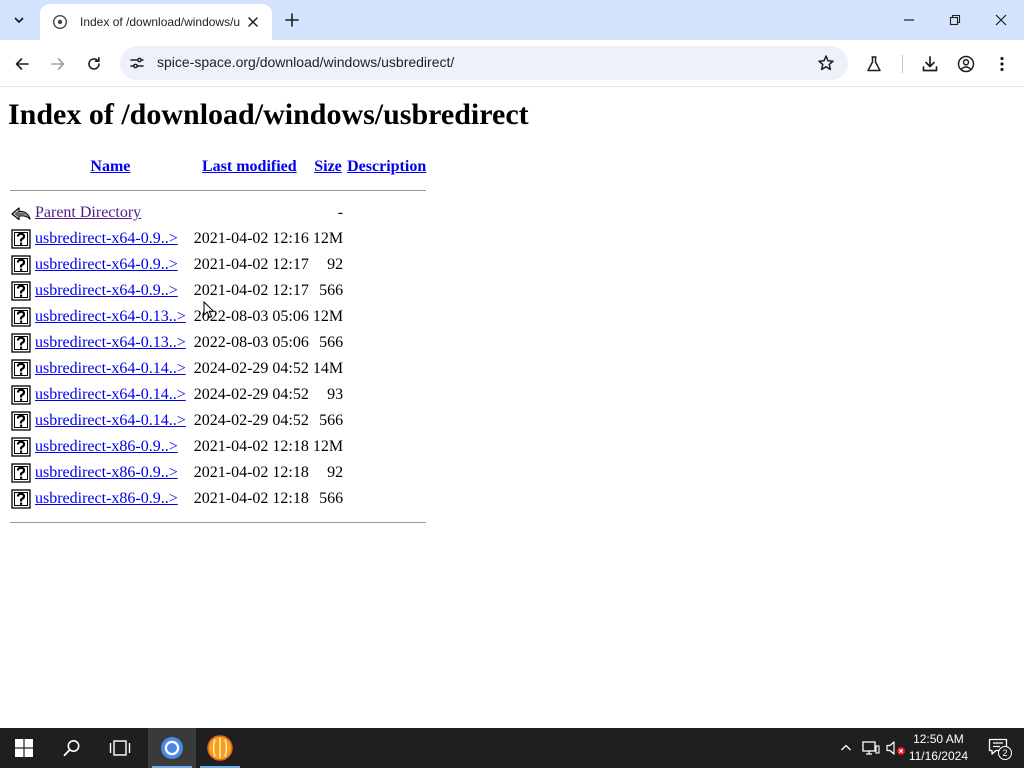  I want to click on file-size: 92, so click(335, 472).